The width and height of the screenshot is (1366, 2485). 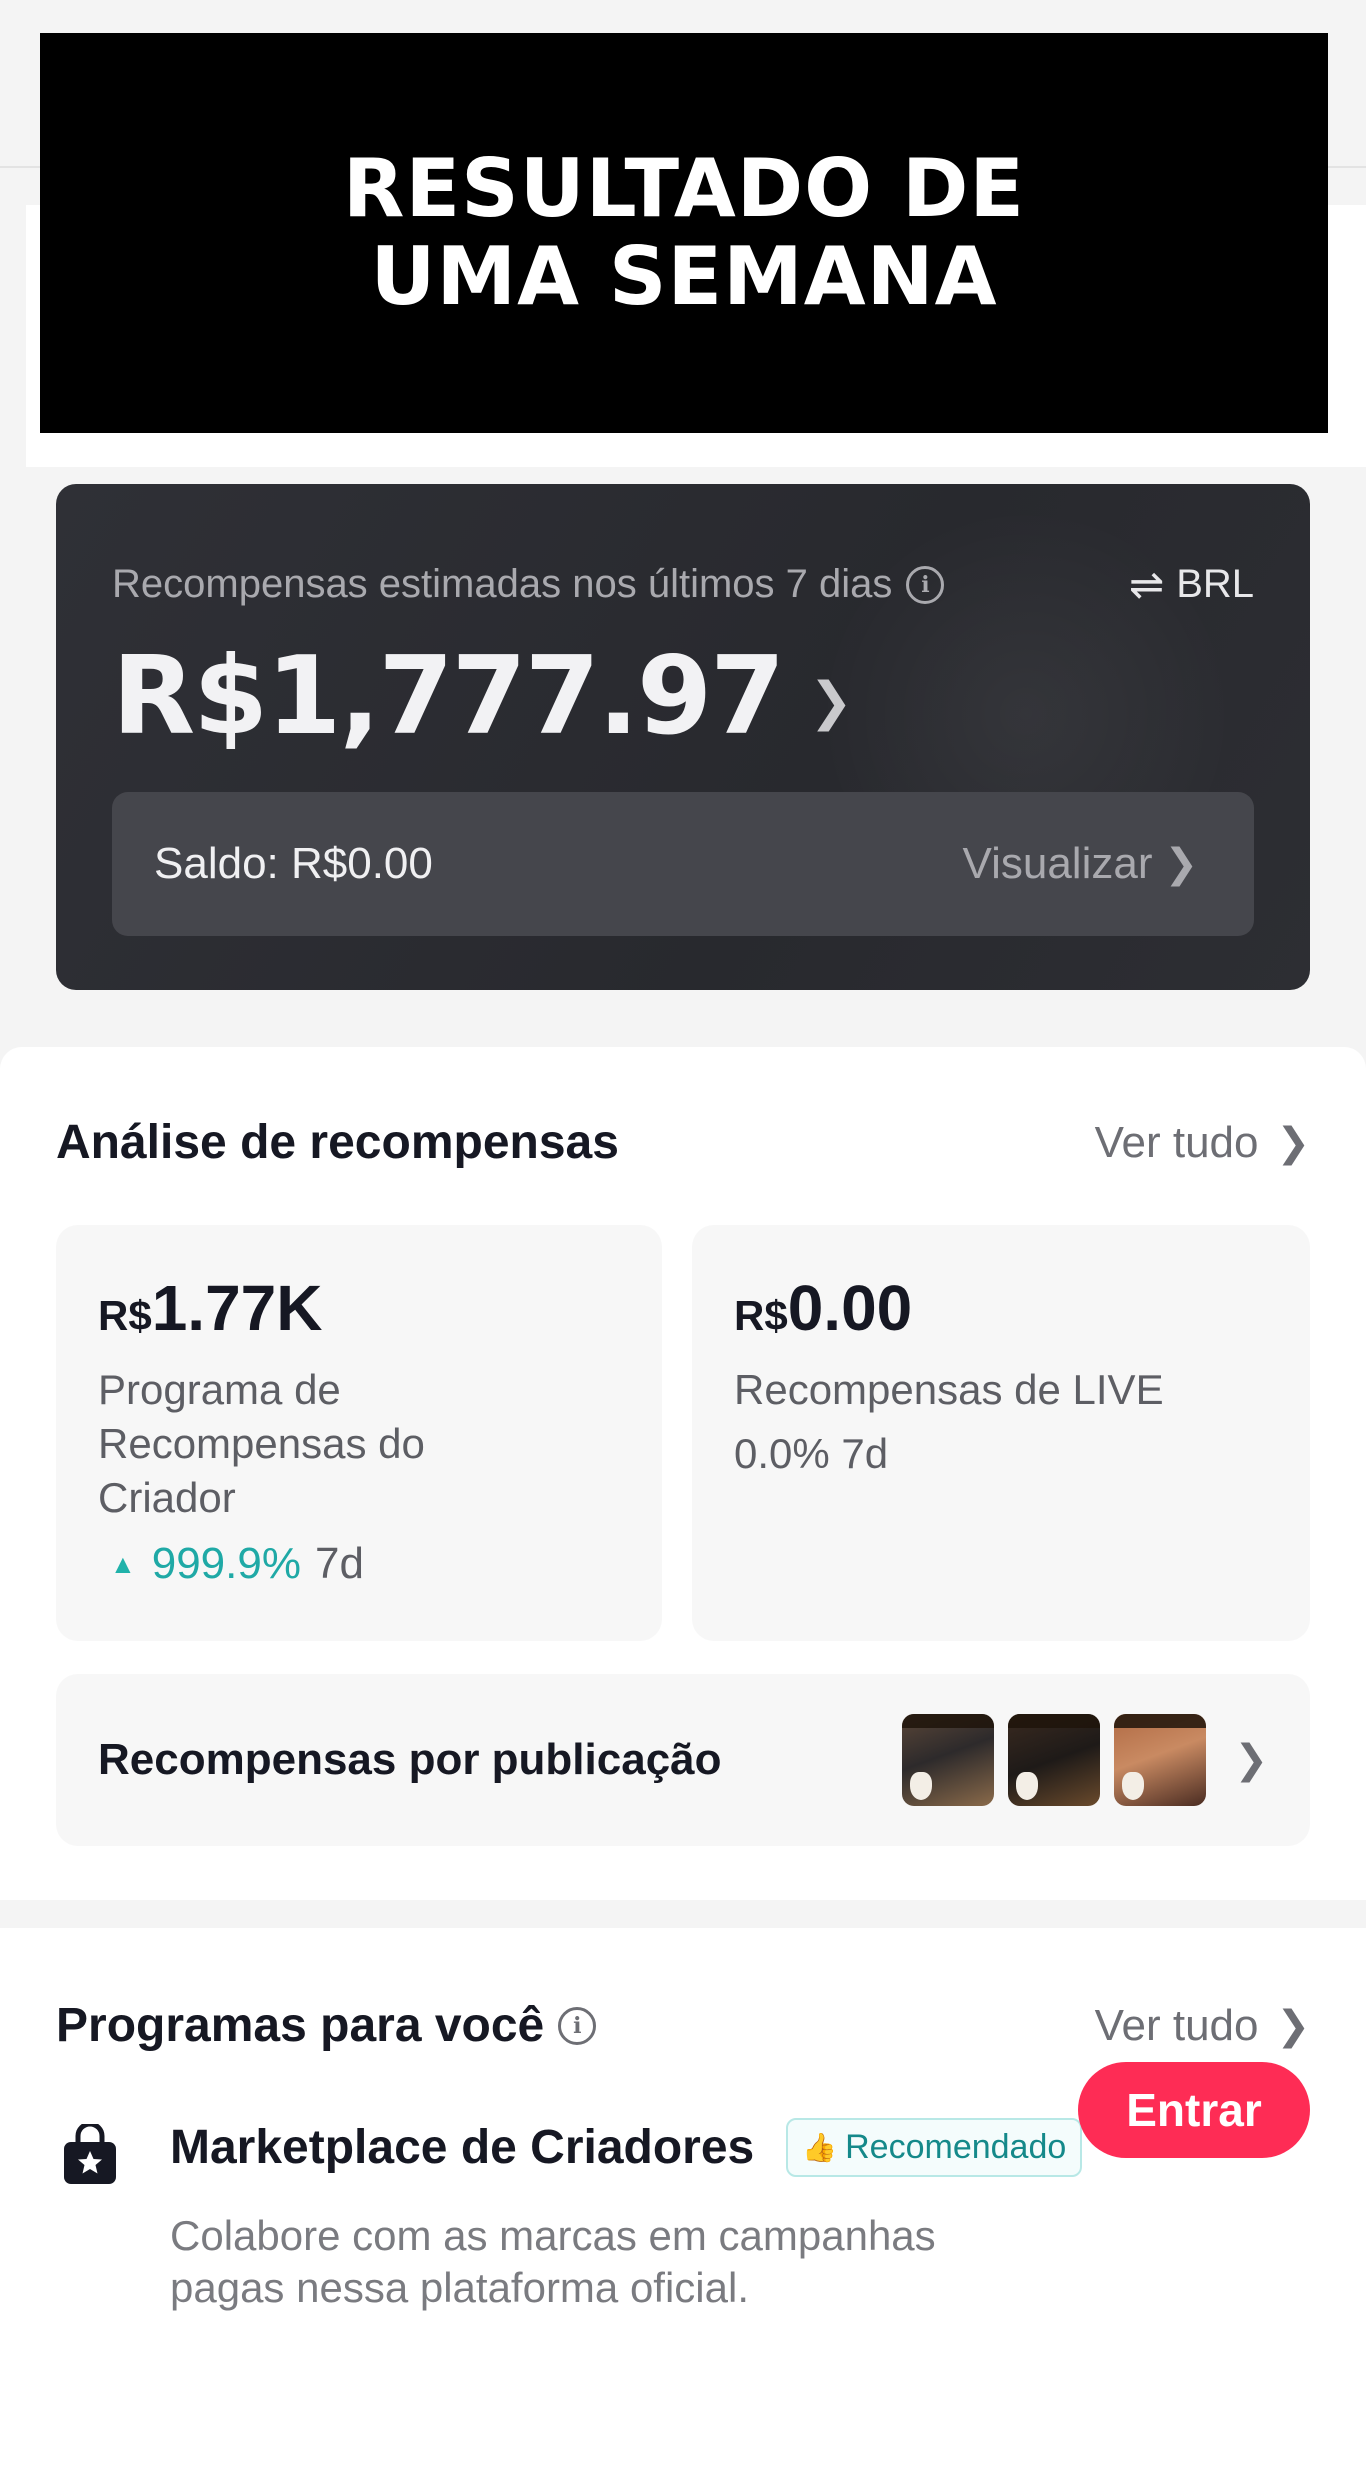 I want to click on stat-value: R$ 0.00, so click(x=1001, y=1308).